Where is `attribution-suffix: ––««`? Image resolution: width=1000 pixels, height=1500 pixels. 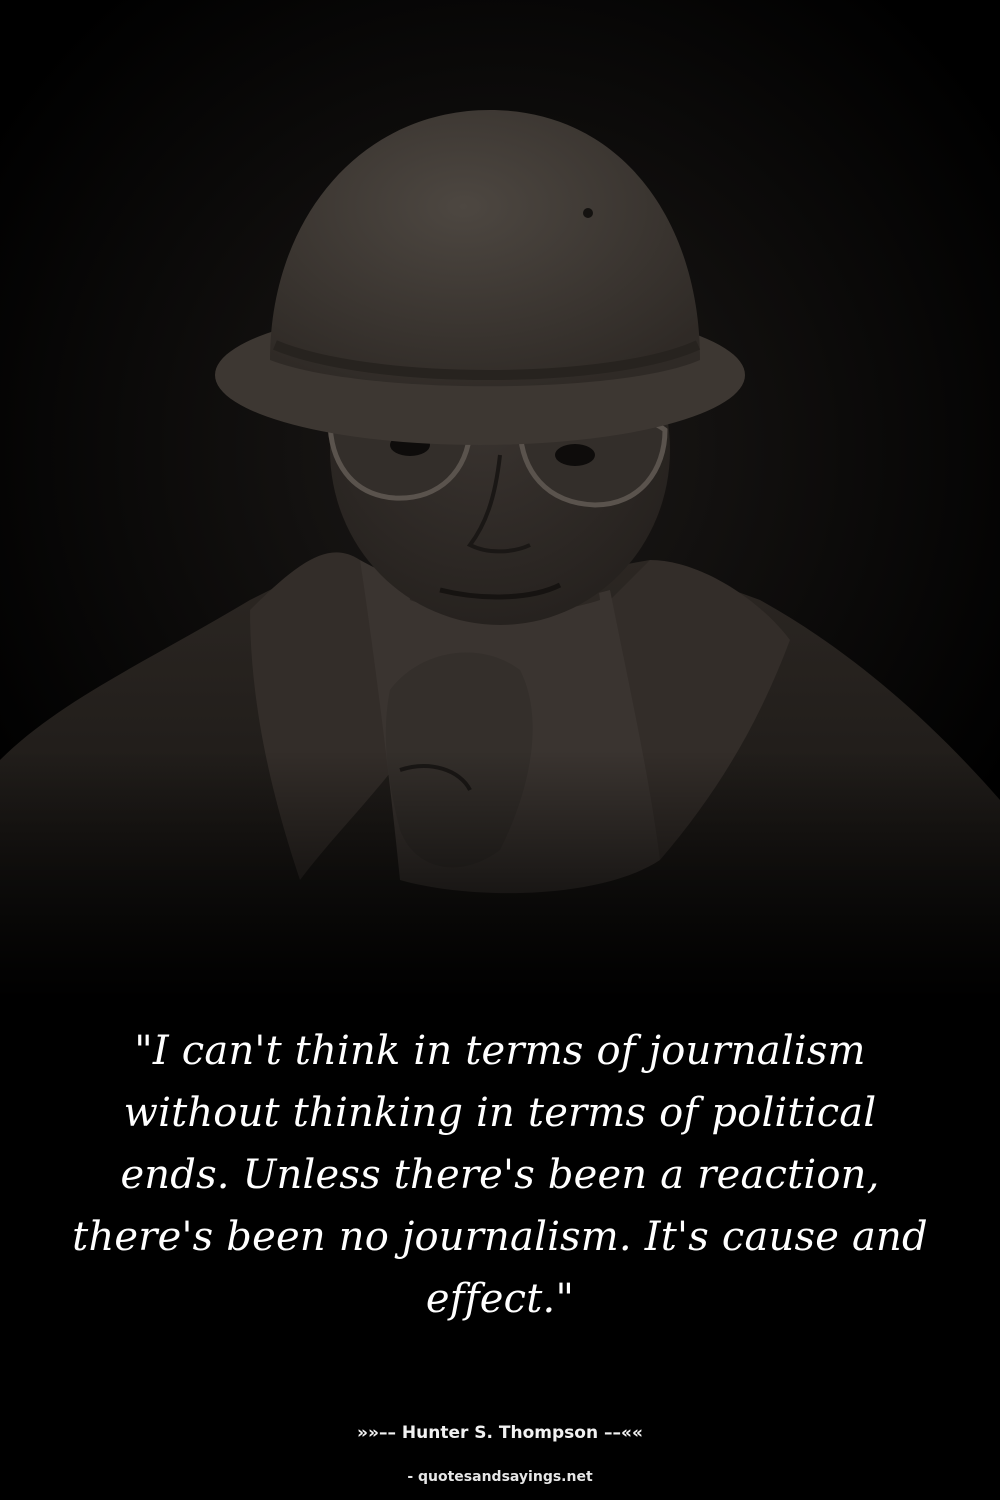 attribution-suffix: ––«« is located at coordinates (620, 1433).